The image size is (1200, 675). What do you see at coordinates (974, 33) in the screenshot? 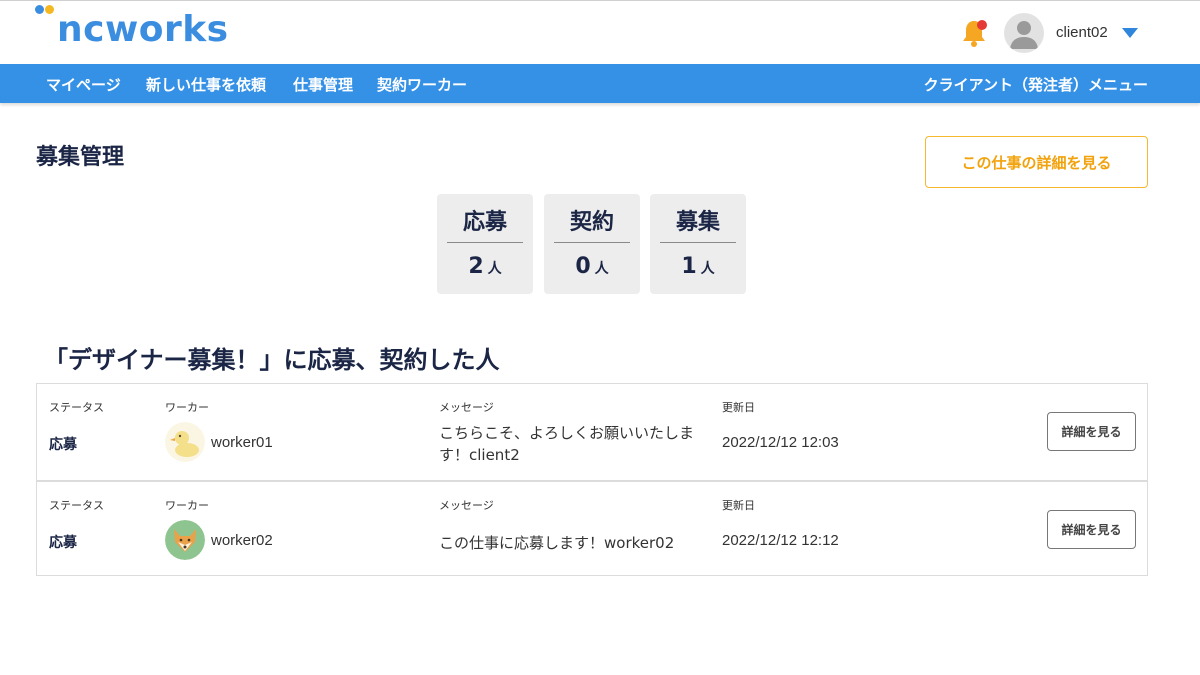
I see `notification-bell-icon` at bounding box center [974, 33].